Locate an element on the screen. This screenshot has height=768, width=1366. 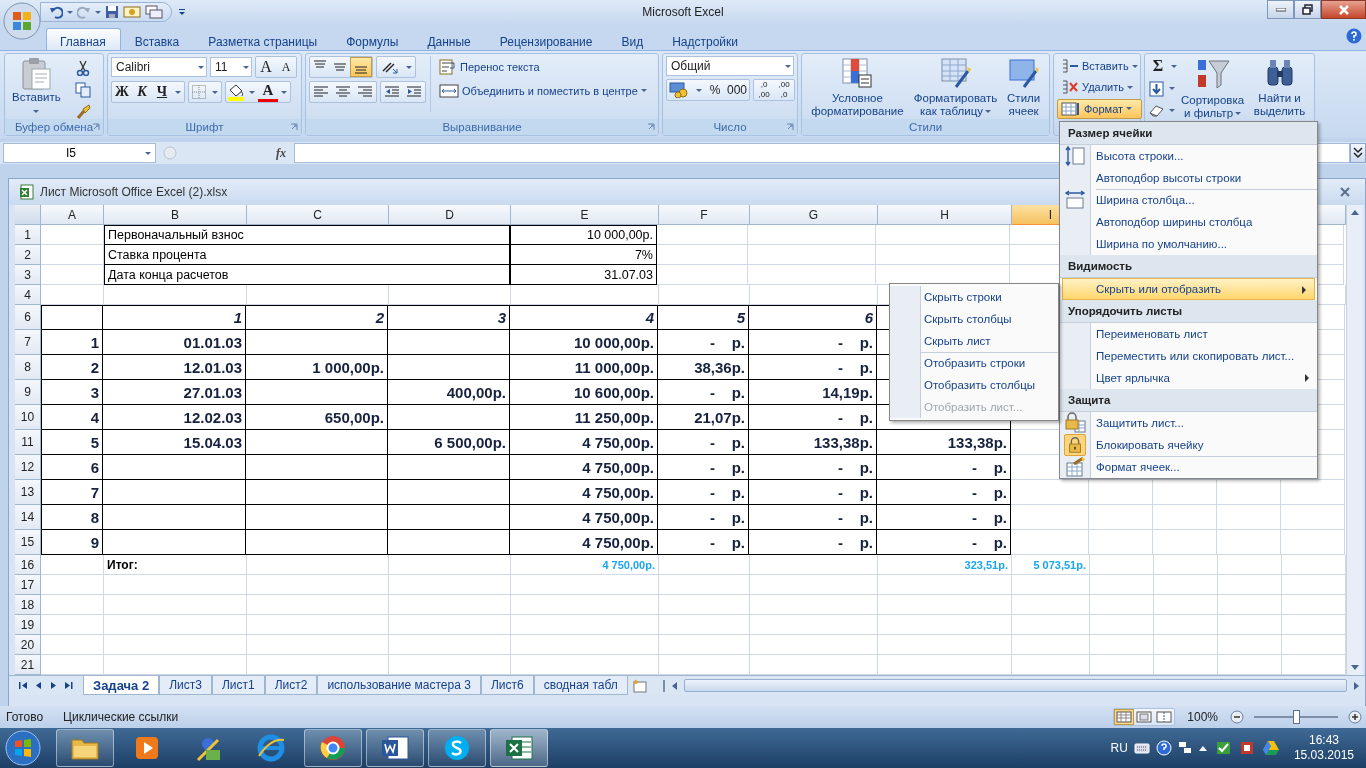
font-name-field: Calibri is located at coordinates (159, 67).